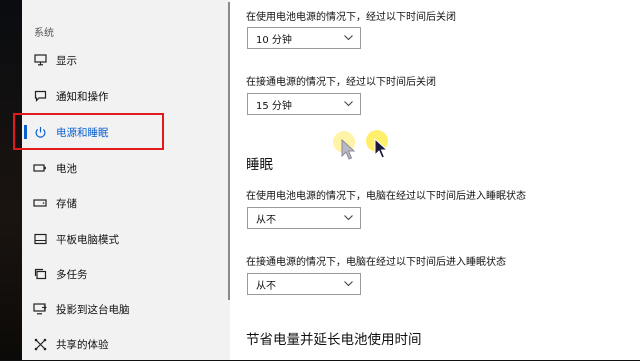  Describe the element at coordinates (72, 274) in the screenshot. I see `sidebar-item-label: 多任务` at that location.